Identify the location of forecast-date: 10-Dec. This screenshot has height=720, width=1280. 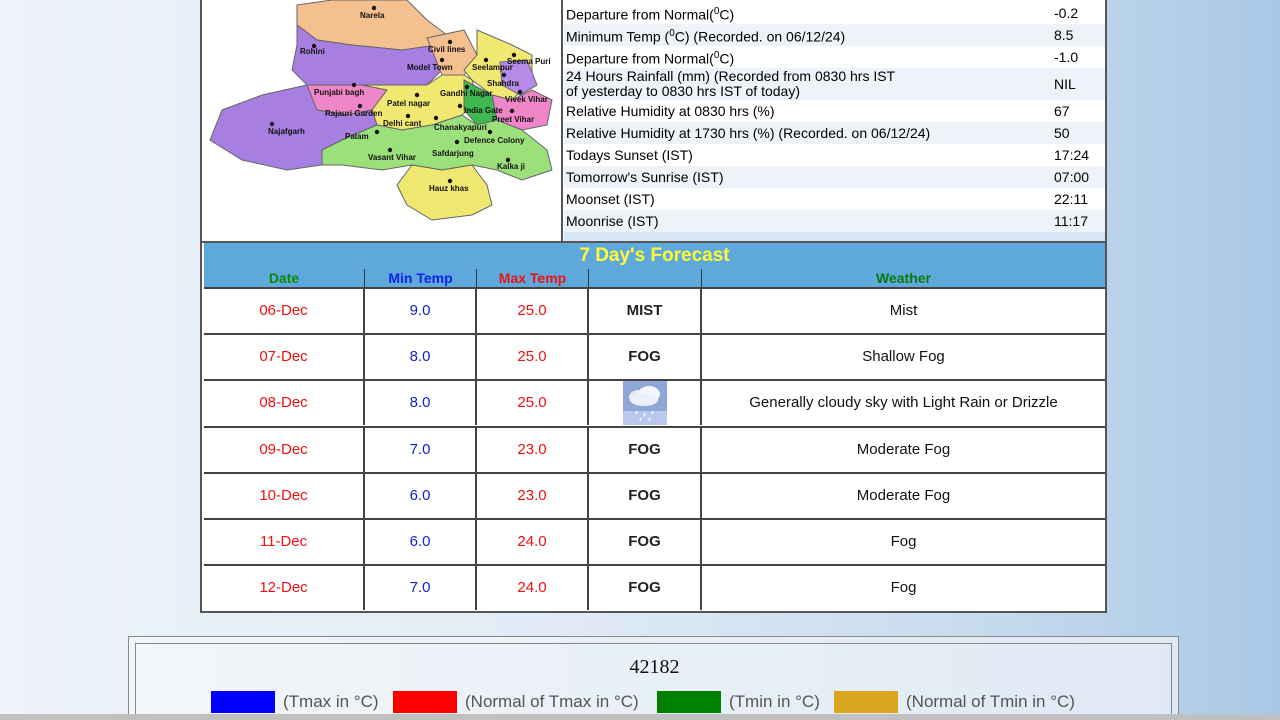
(284, 495).